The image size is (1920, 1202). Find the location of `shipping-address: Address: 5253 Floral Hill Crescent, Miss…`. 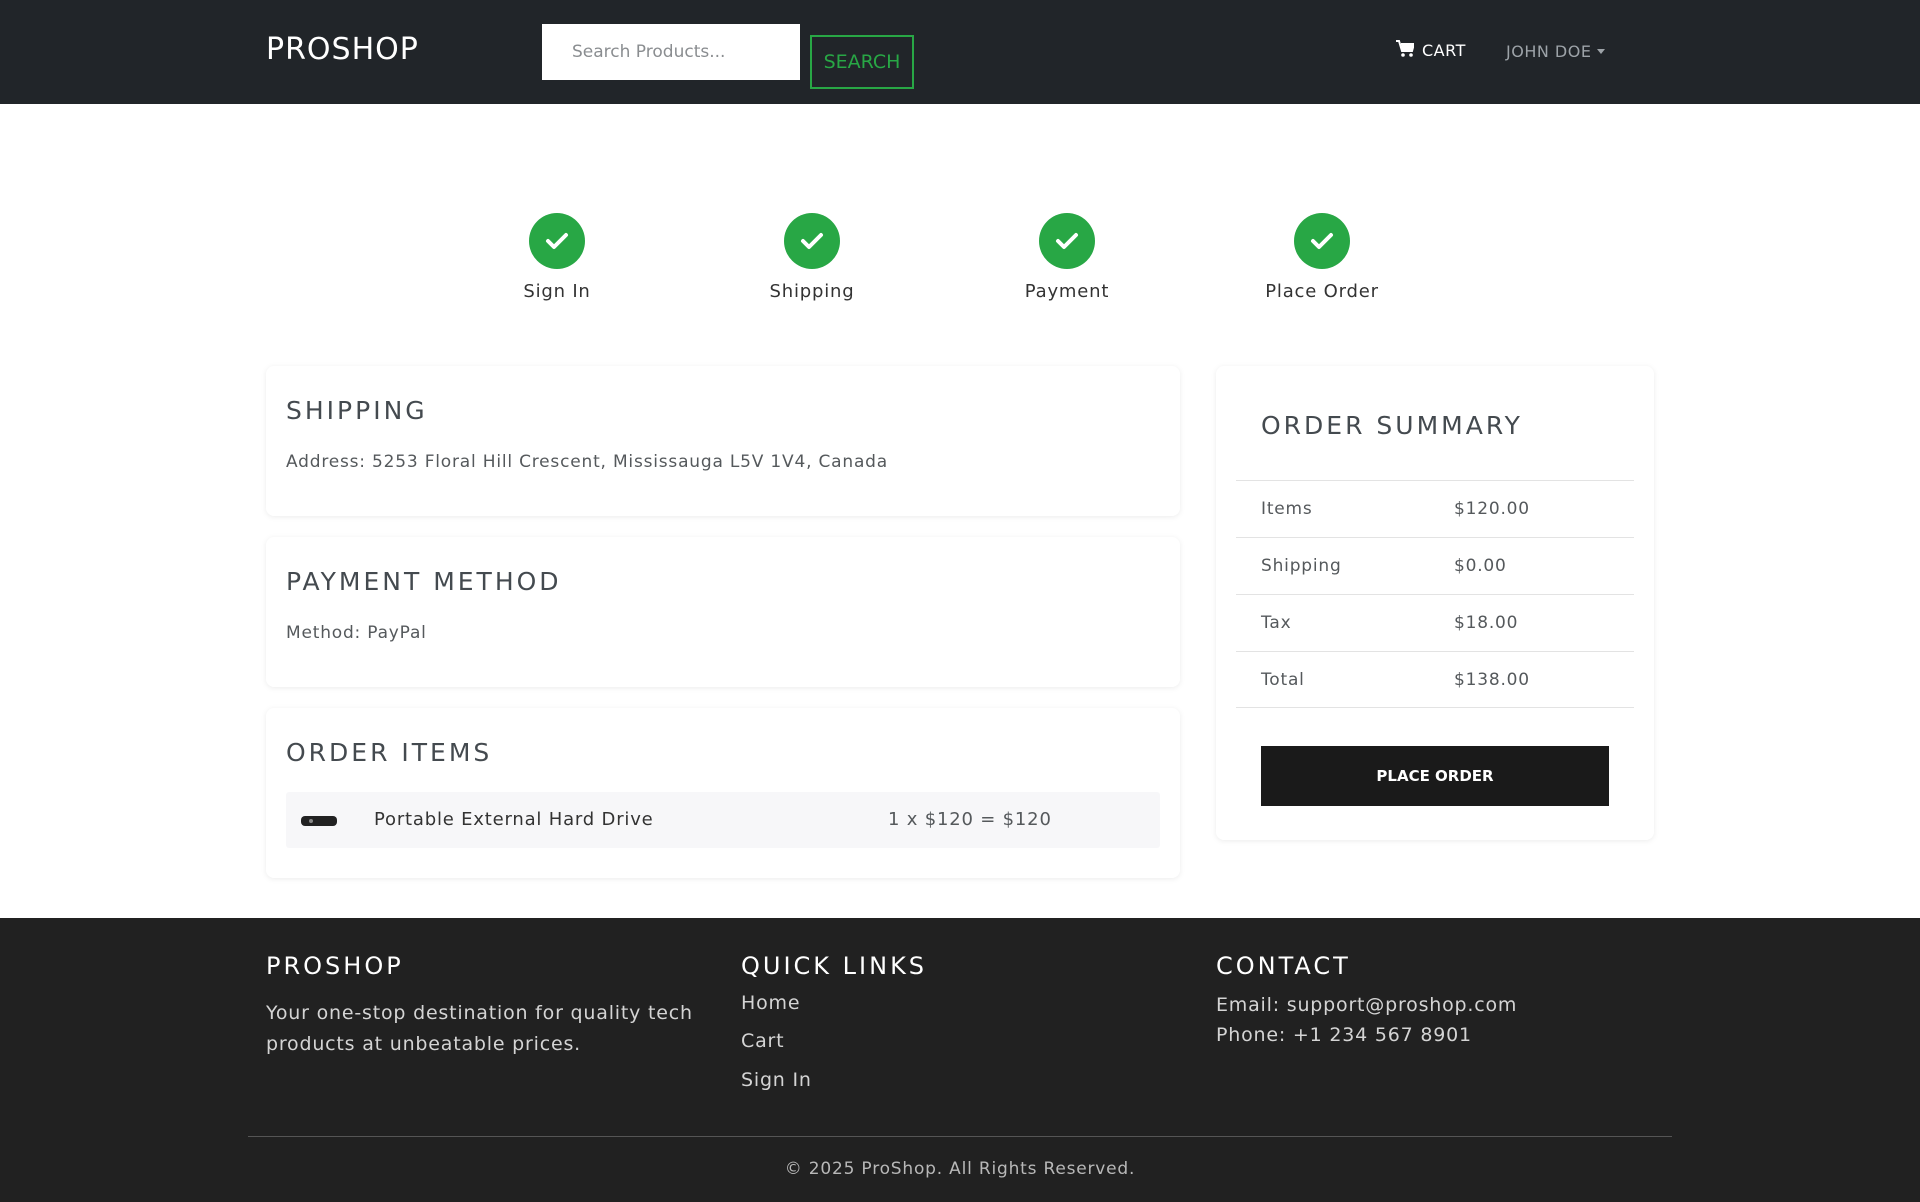

shipping-address: Address: 5253 Floral Hill Crescent, Miss… is located at coordinates (587, 462).